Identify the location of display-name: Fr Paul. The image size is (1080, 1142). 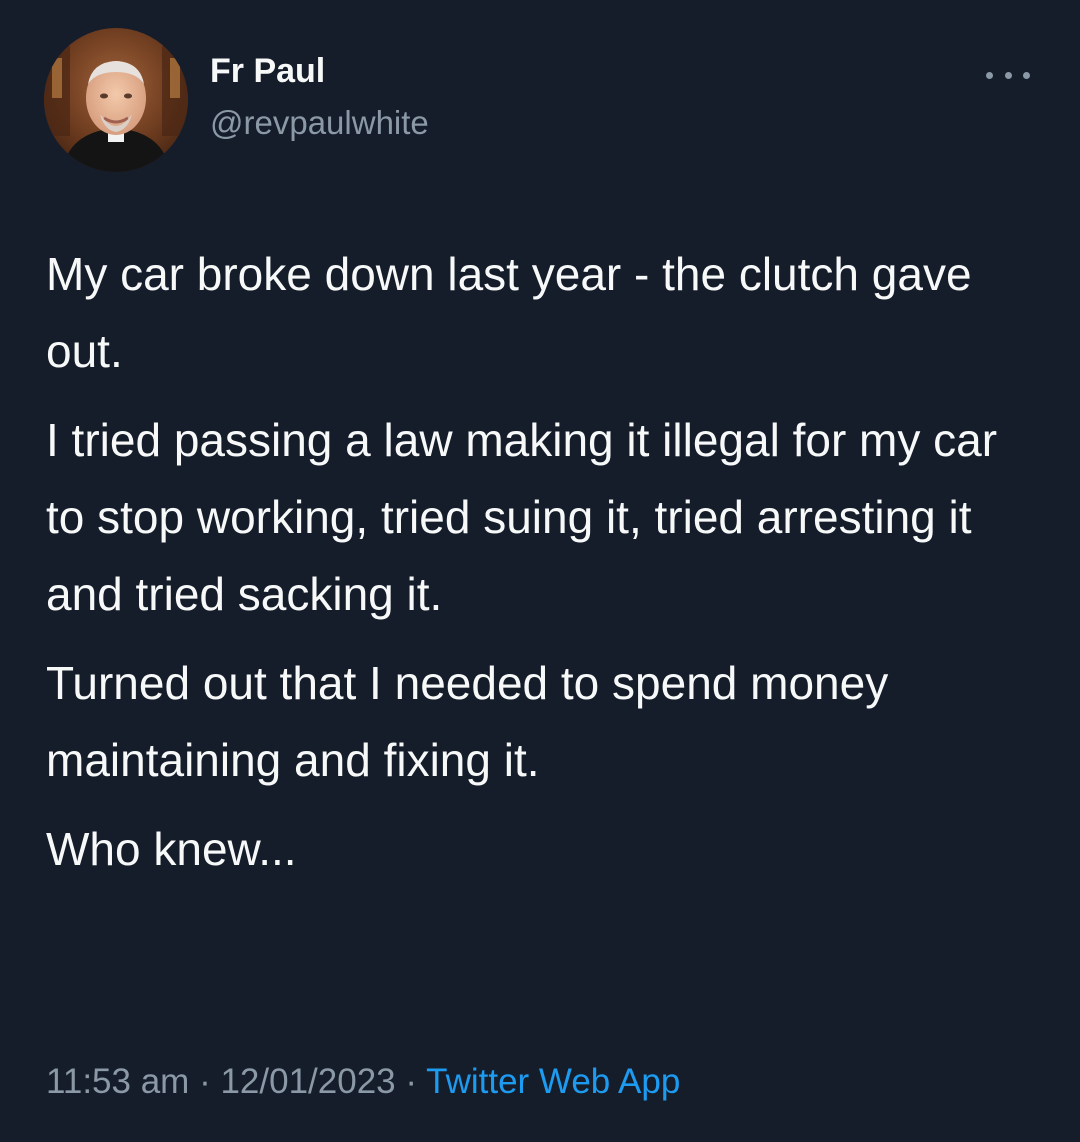
(267, 71).